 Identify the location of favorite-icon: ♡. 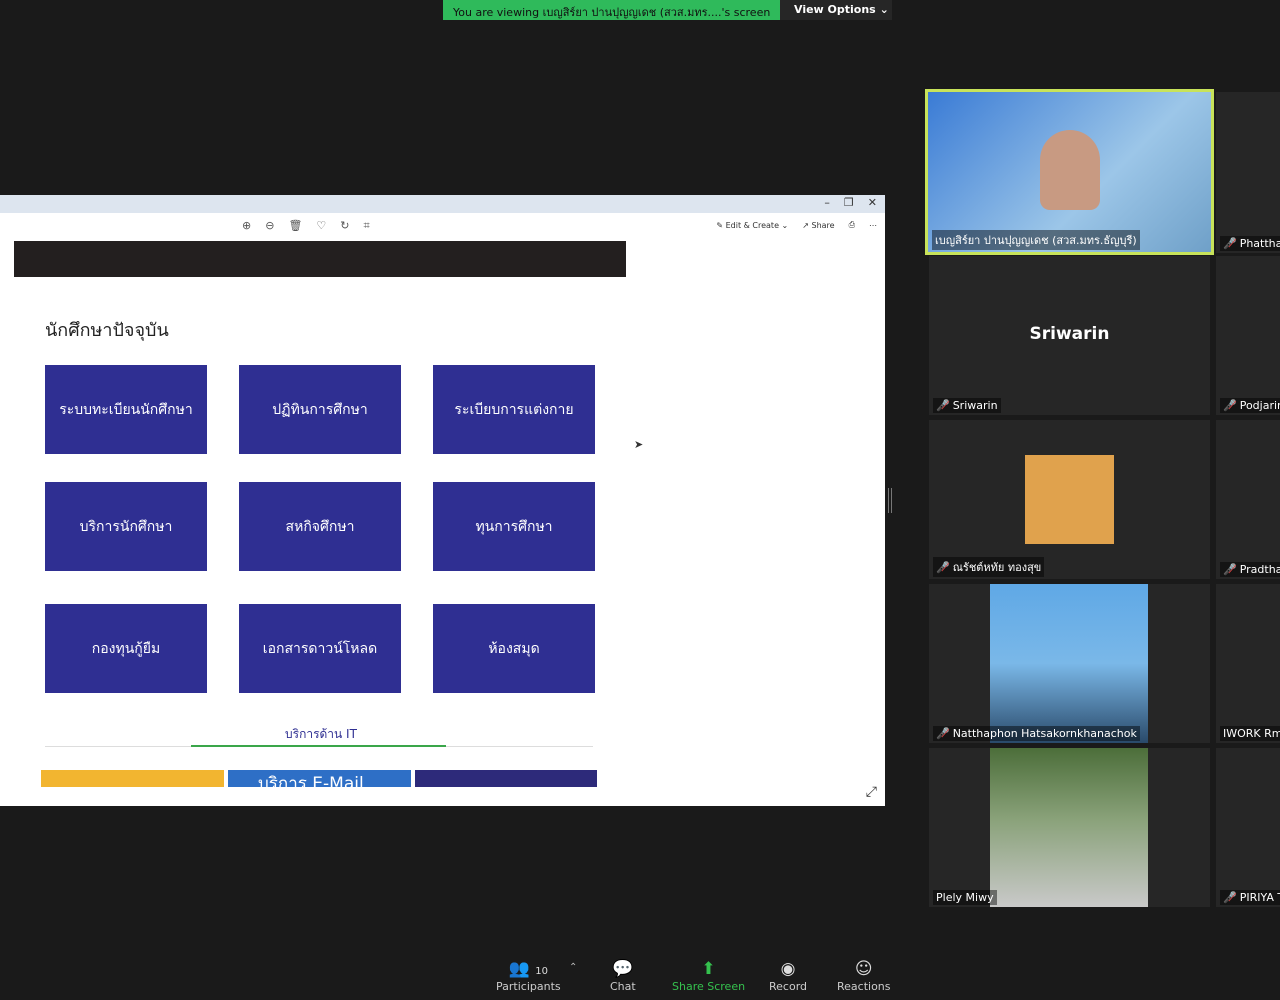
(321, 226).